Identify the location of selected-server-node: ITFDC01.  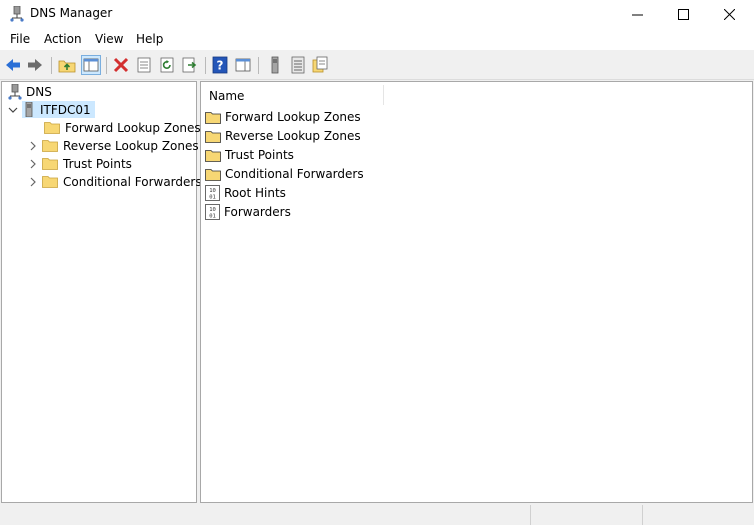
(58, 109).